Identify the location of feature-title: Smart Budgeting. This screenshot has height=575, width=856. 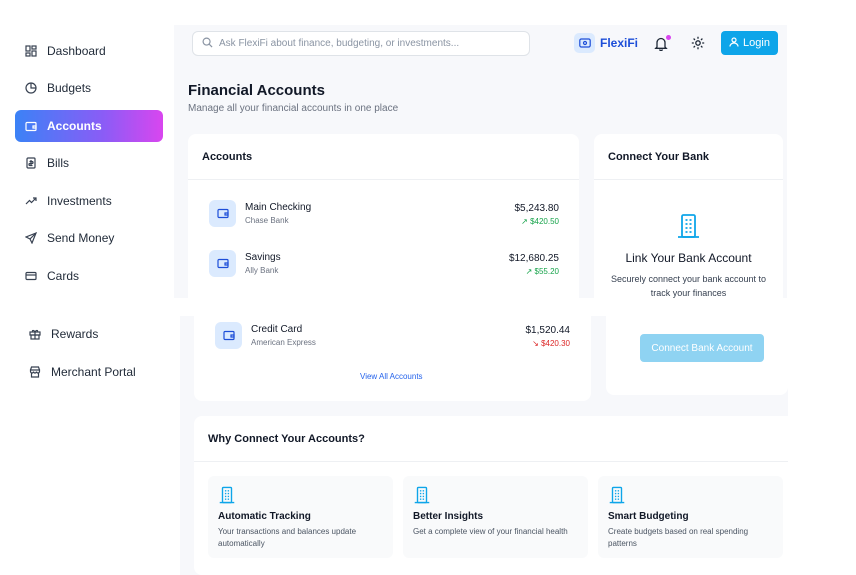
(648, 516).